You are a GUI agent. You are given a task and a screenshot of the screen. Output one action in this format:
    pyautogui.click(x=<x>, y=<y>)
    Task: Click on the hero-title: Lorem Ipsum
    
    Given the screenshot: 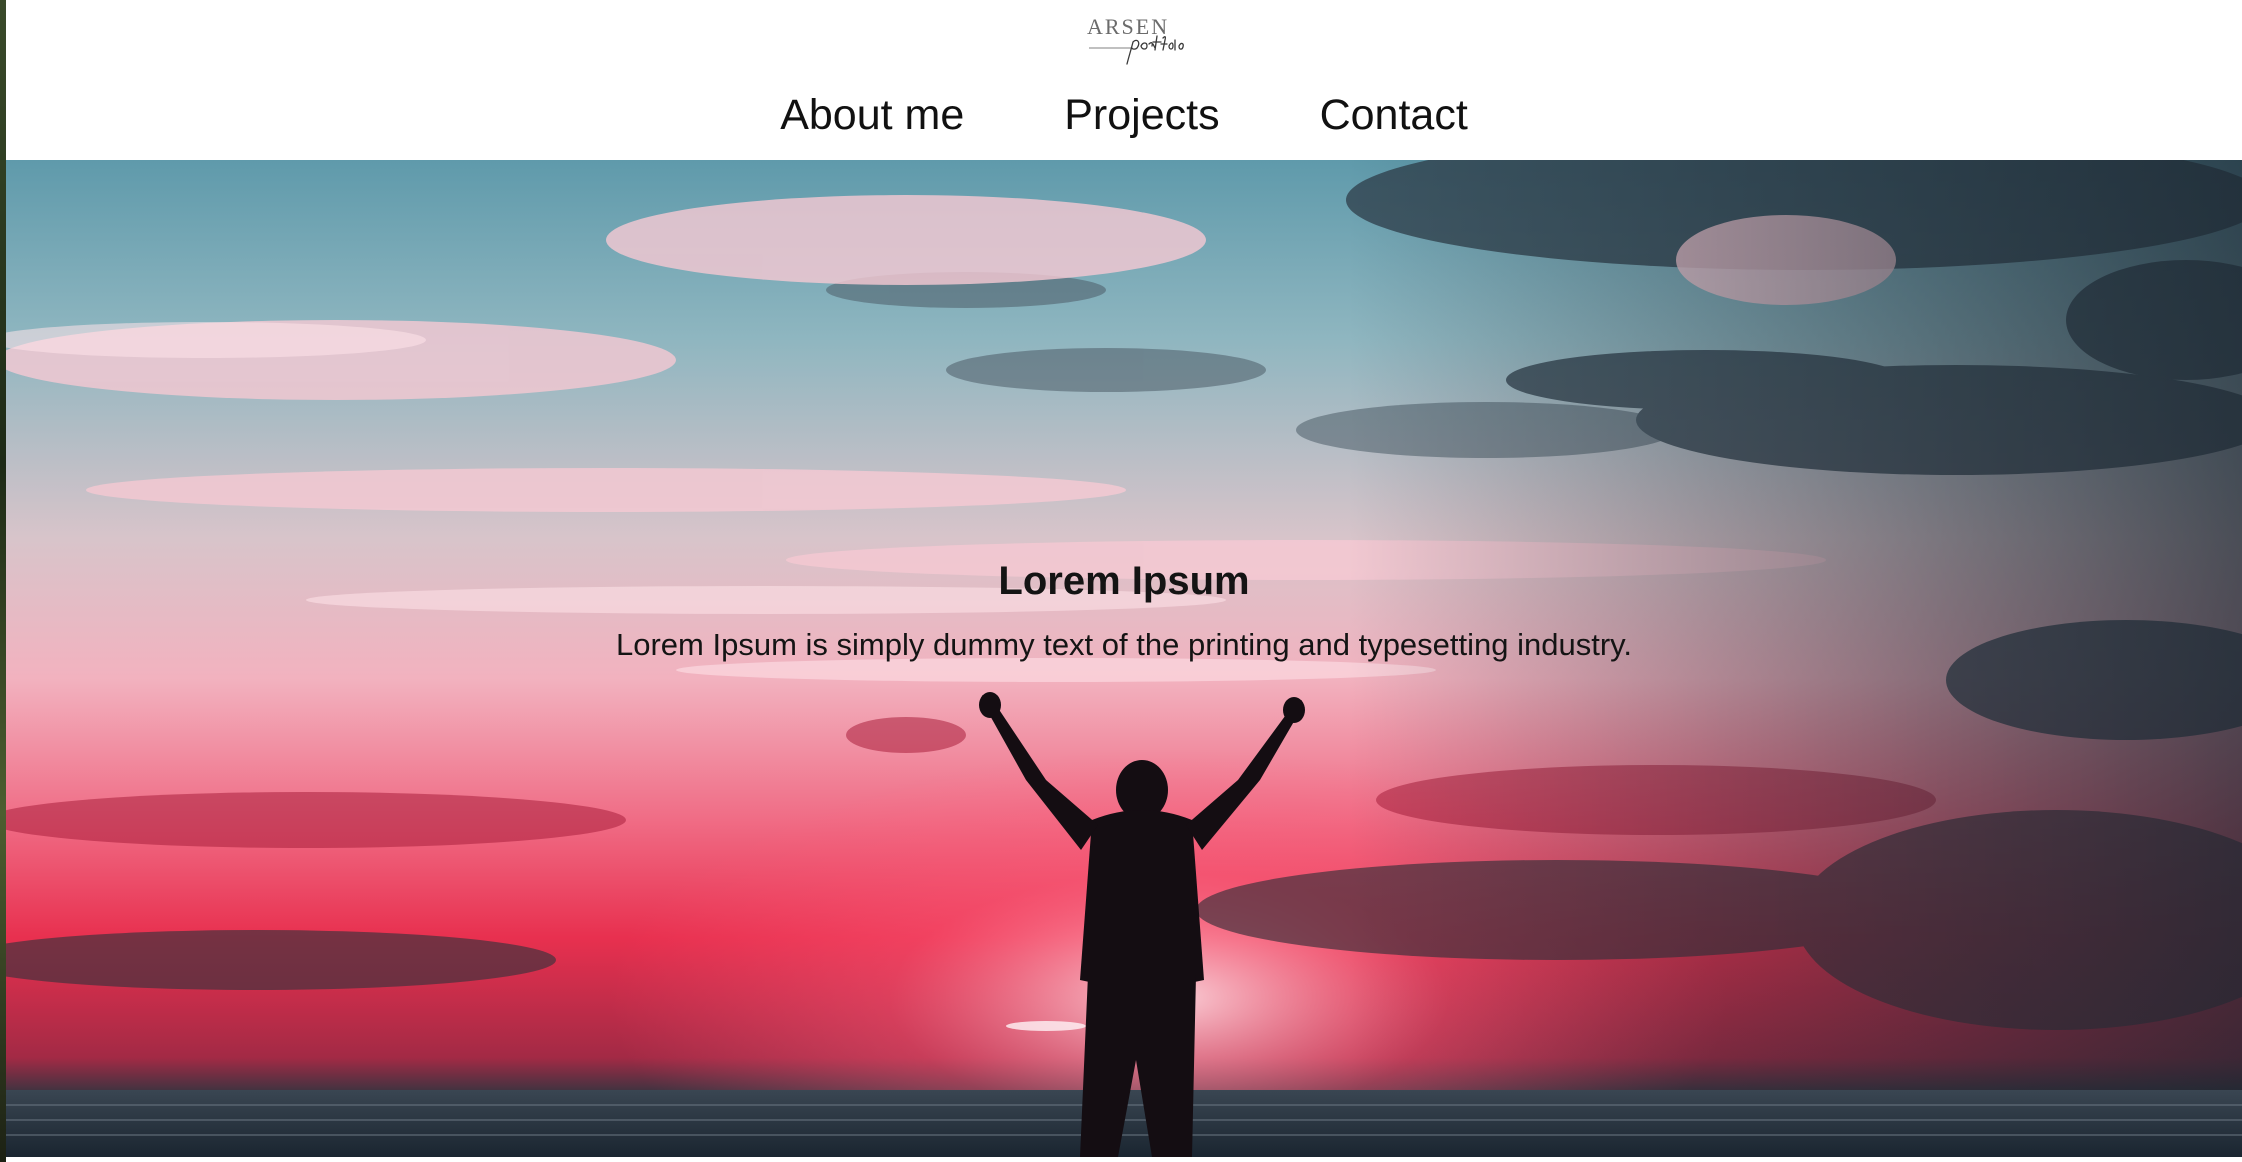 What is the action you would take?
    pyautogui.click(x=1124, y=581)
    